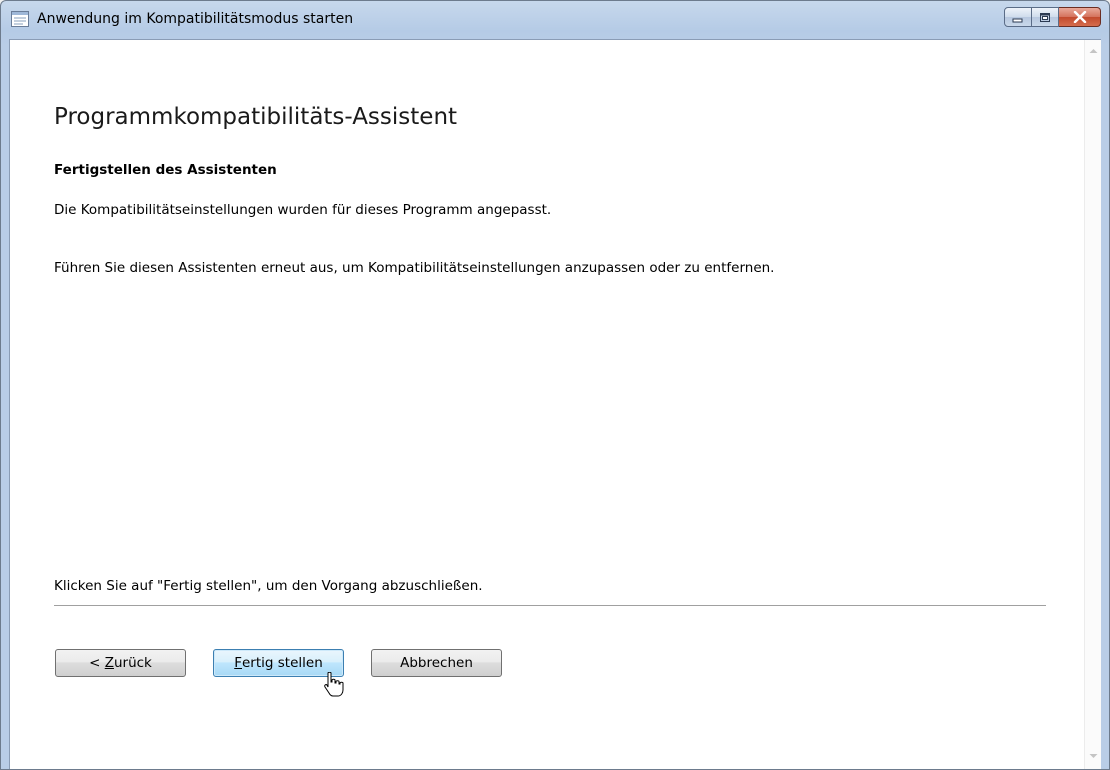 The image size is (1110, 770). I want to click on divider, so click(550, 606).